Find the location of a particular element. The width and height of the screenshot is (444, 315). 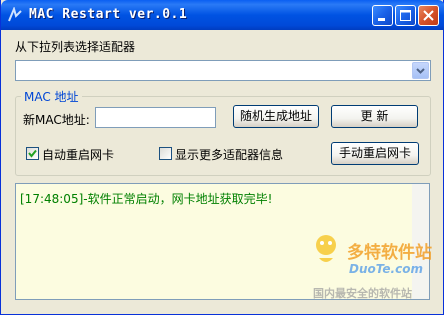

random-address-button: 随机生成地址 is located at coordinates (276, 116).